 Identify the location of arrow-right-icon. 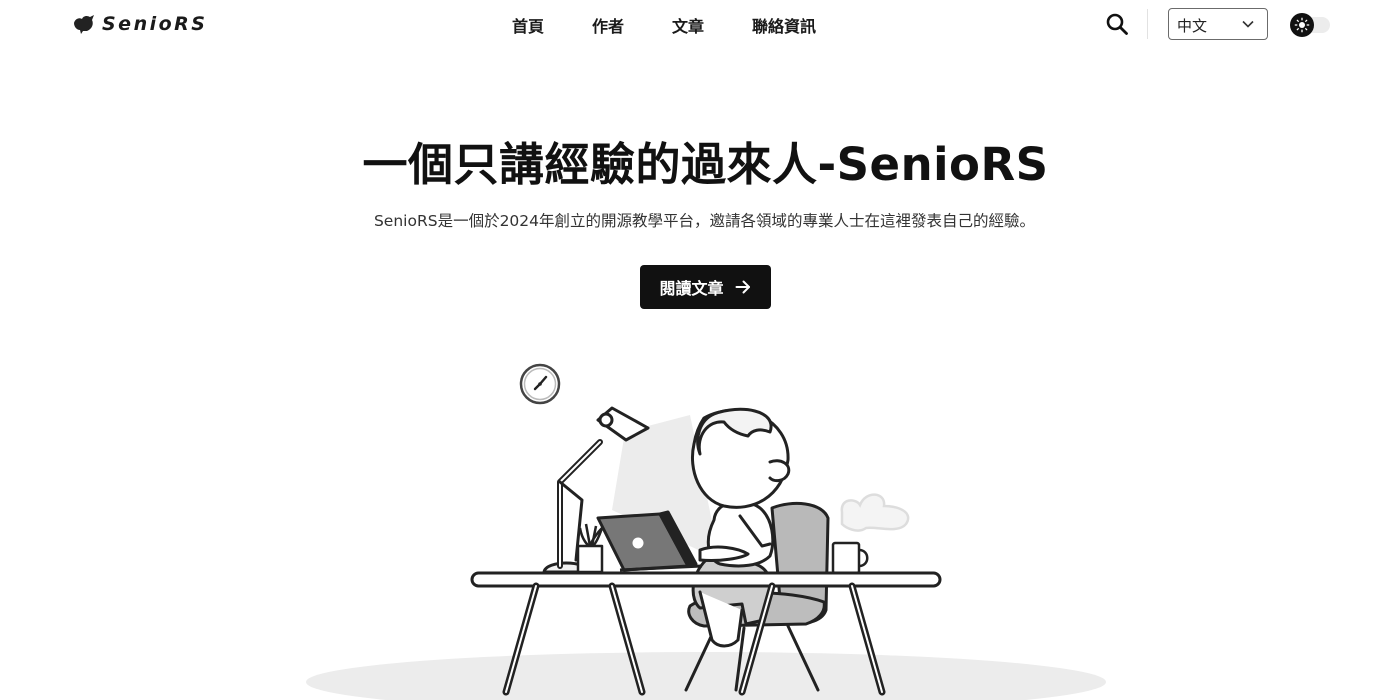
(742, 287).